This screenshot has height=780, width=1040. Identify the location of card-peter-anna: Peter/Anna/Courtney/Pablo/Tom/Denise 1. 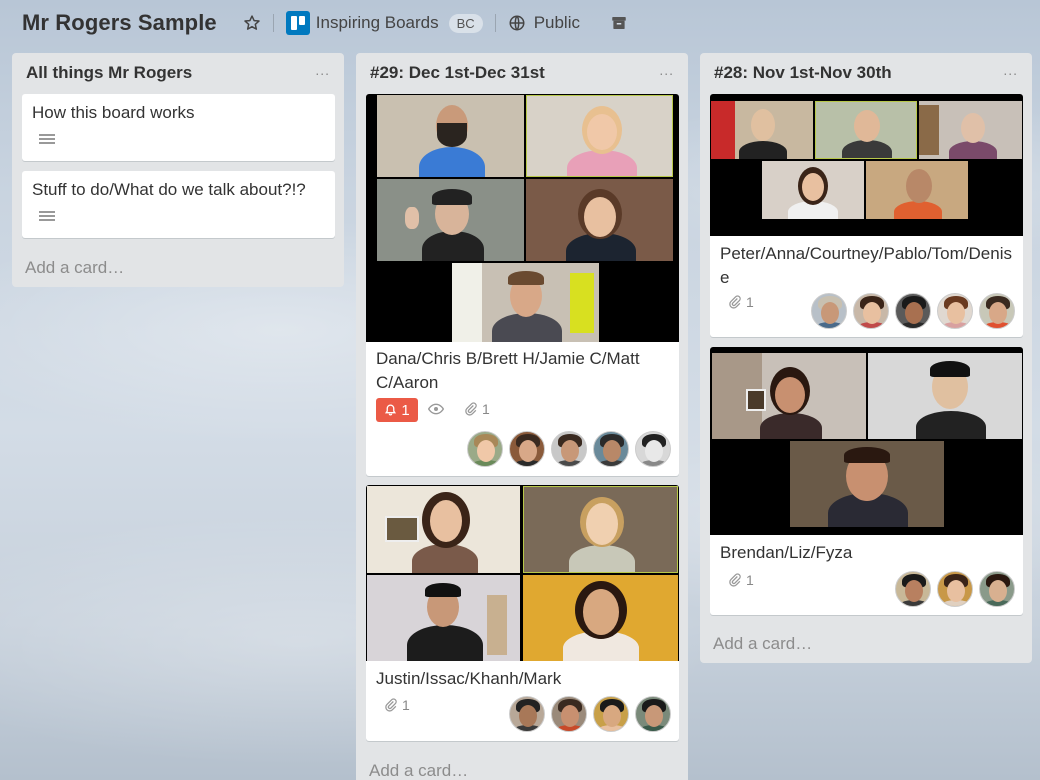
(866, 215).